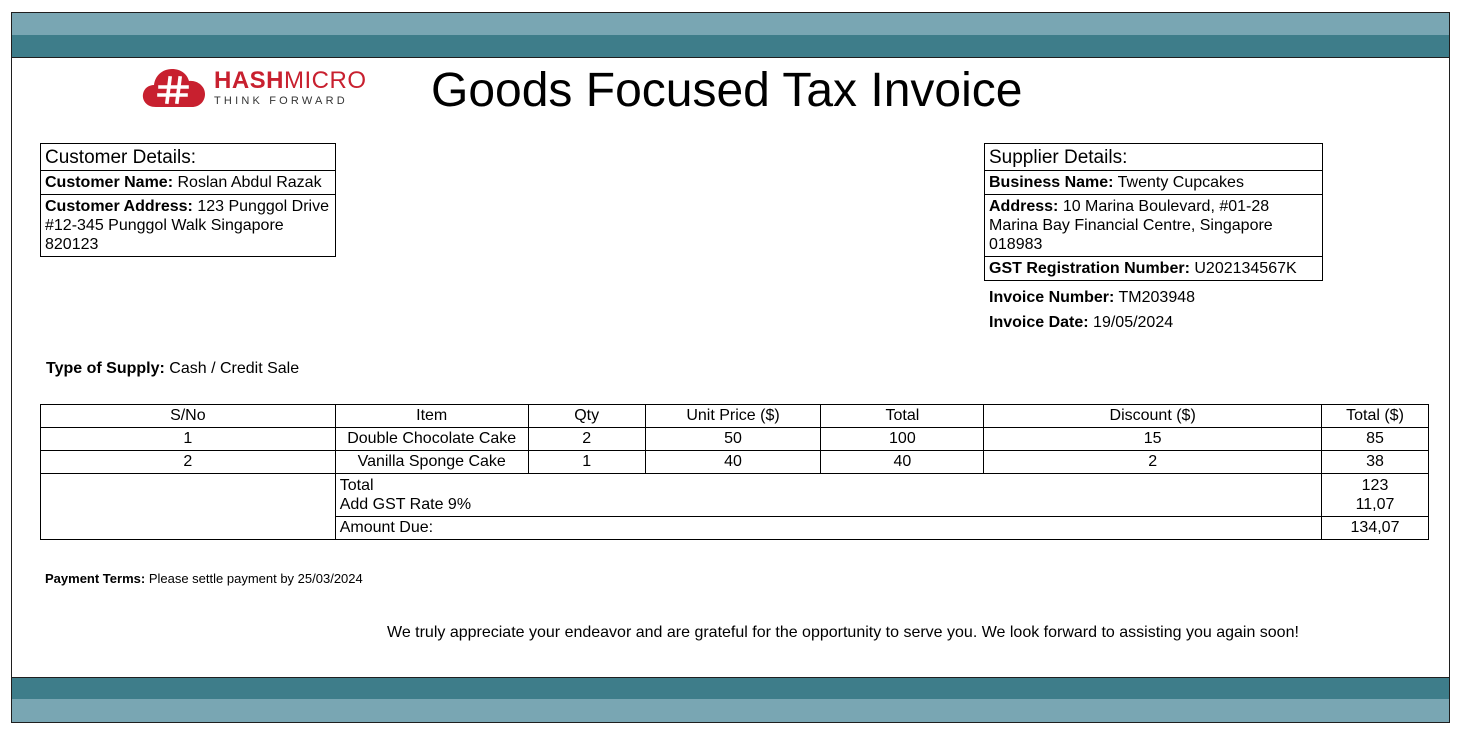  What do you see at coordinates (1153, 157) in the screenshot?
I see `supplier-details-heading: Supplier Details:` at bounding box center [1153, 157].